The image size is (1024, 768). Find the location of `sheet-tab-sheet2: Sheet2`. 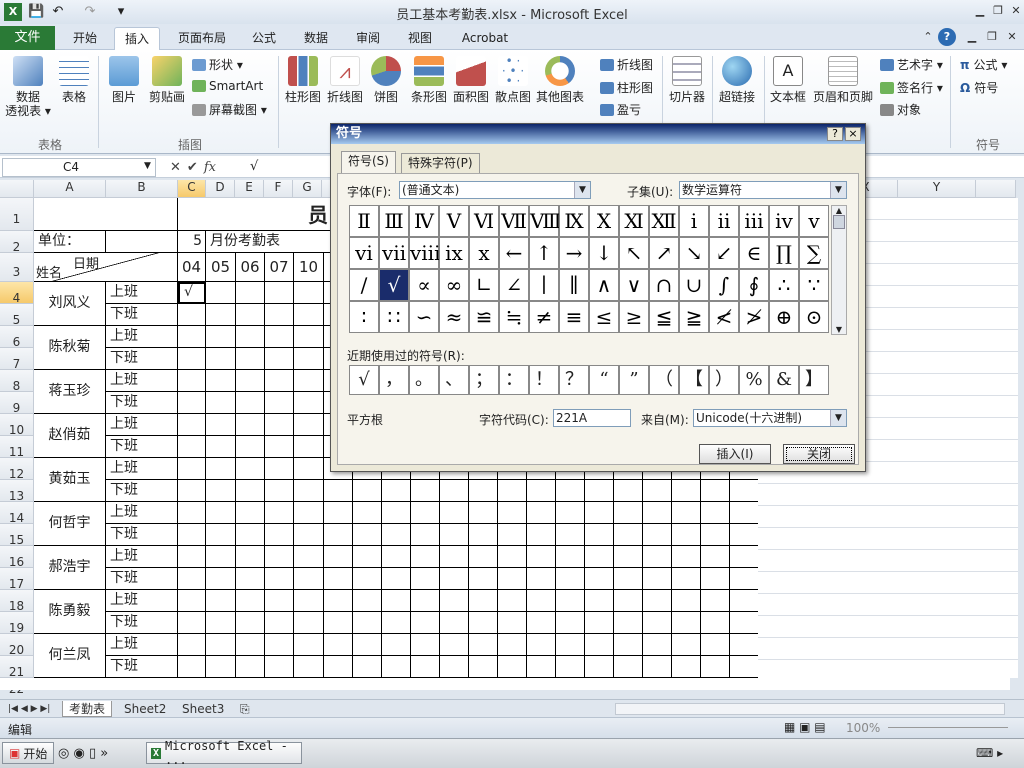

sheet-tab-sheet2: Sheet2 is located at coordinates (145, 709).